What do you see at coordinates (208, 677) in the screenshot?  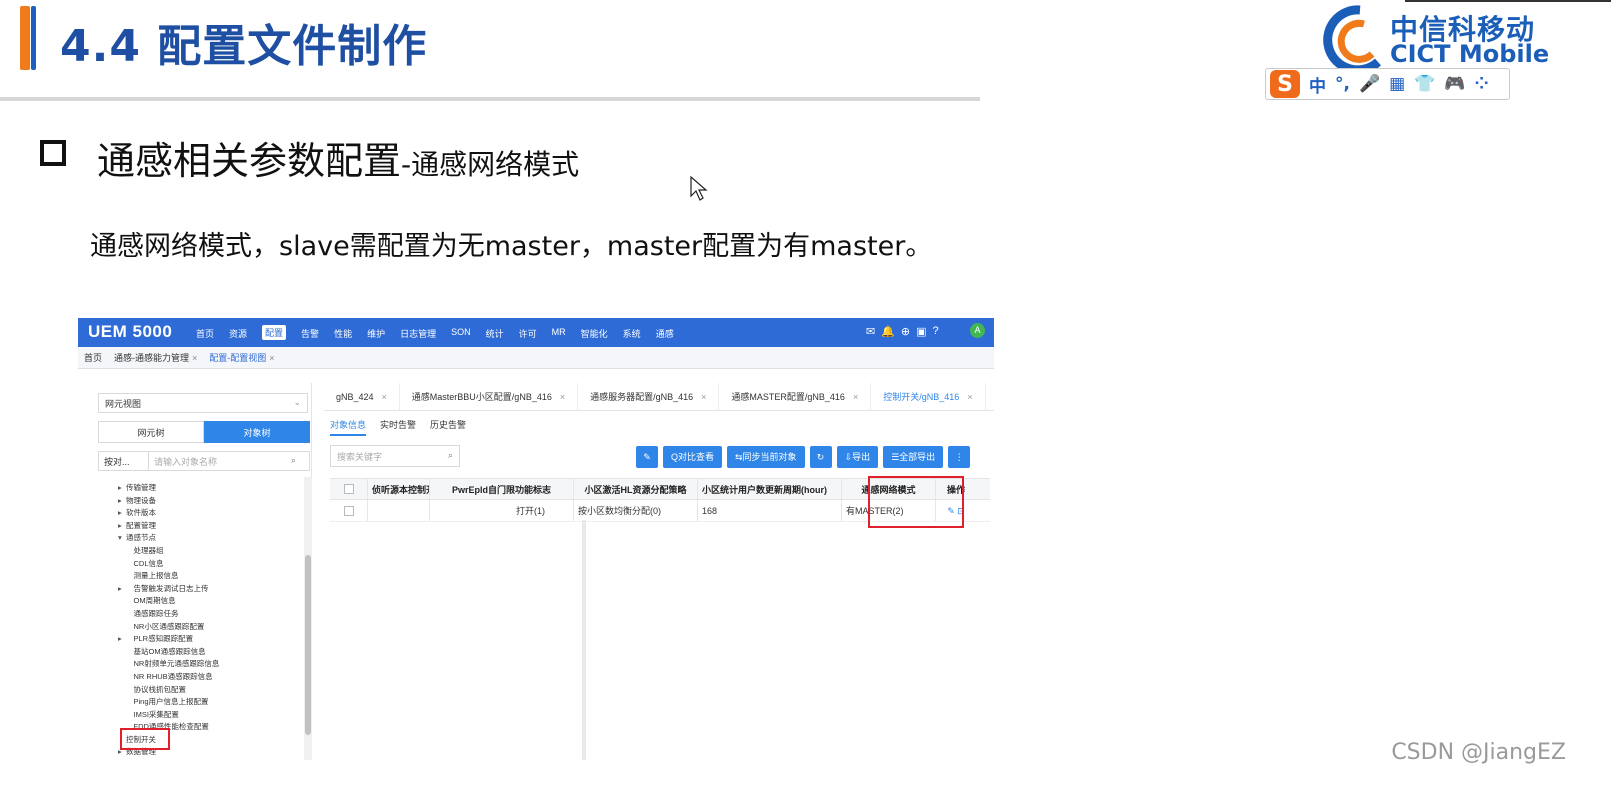 I see `tree-item: NR RHUB通感跟踪信息` at bounding box center [208, 677].